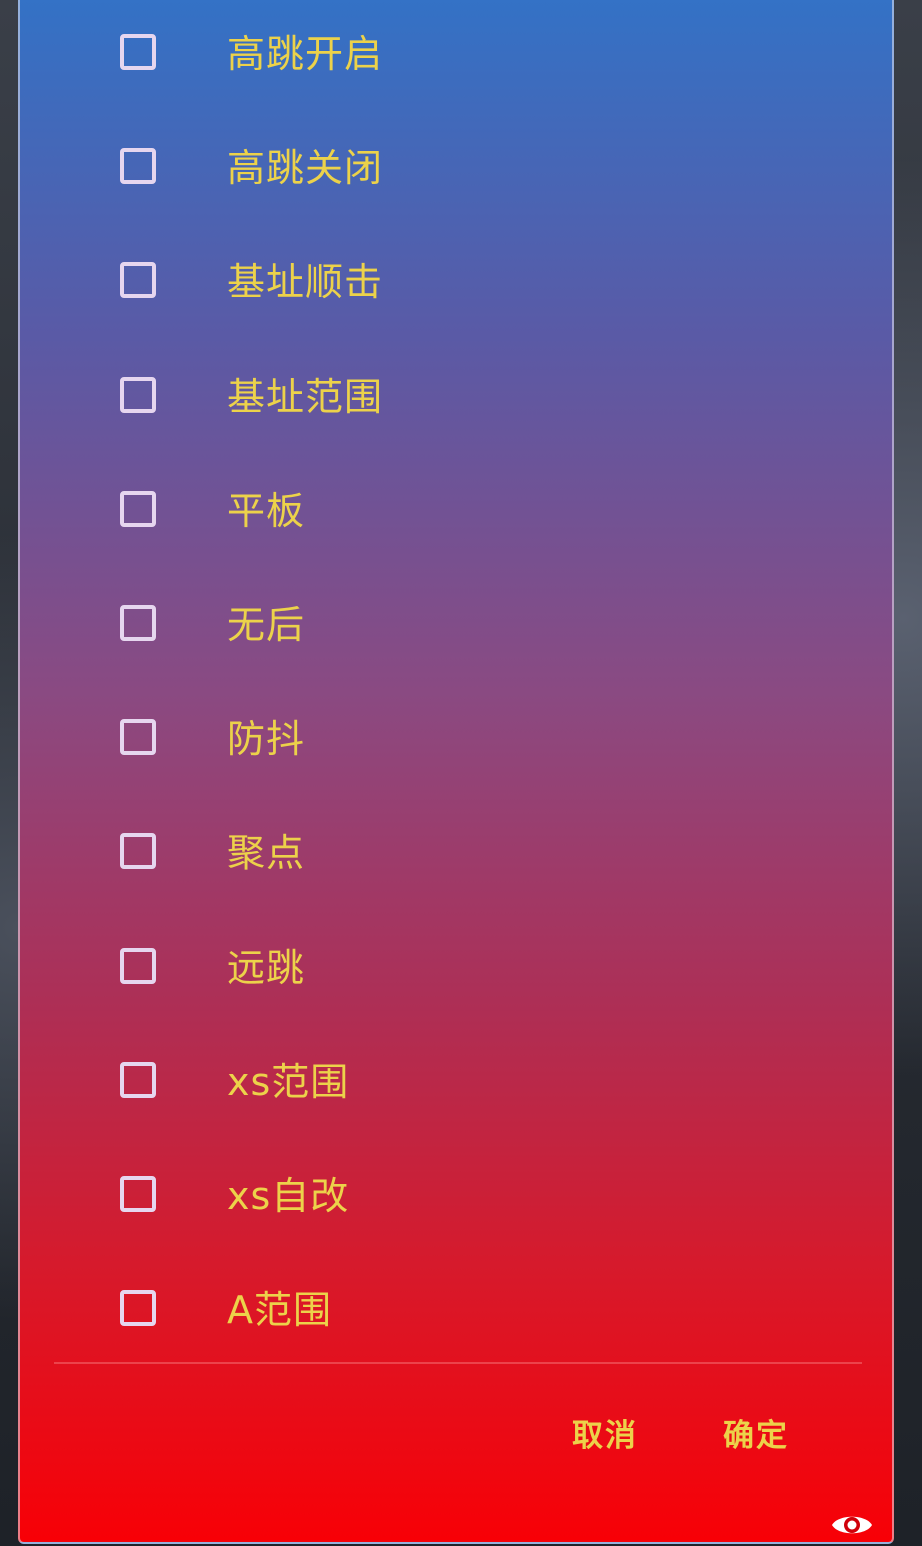 The image size is (922, 1546). I want to click on eye-icon, so click(852, 1525).